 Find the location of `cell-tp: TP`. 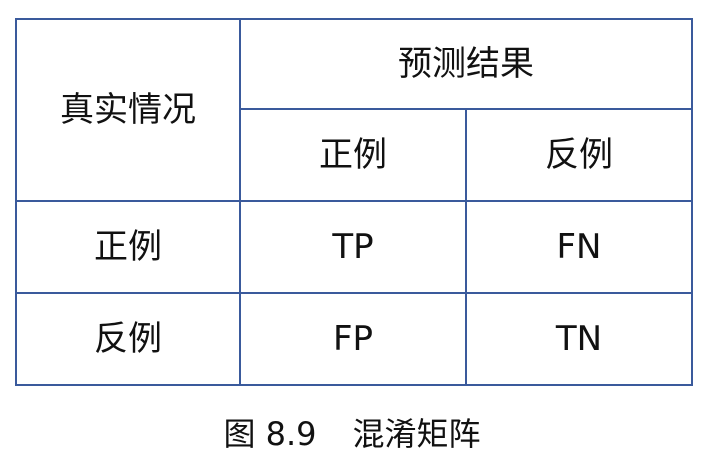

cell-tp: TP is located at coordinates (353, 247).